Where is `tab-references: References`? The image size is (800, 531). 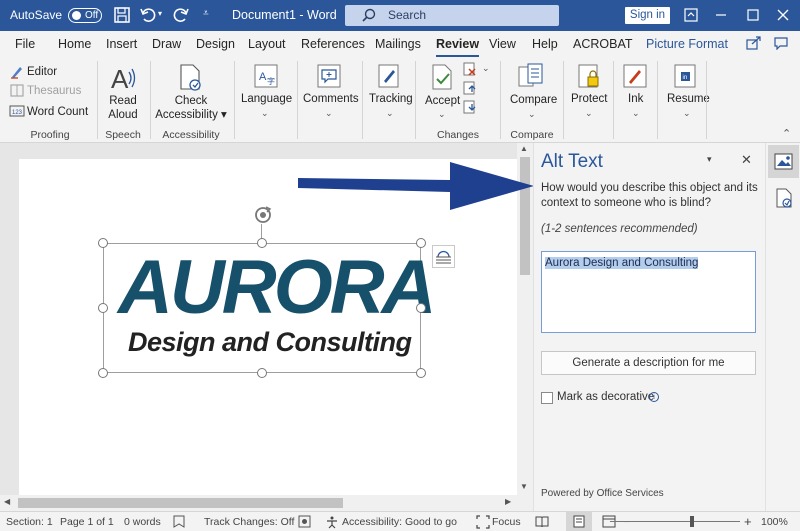 tab-references: References is located at coordinates (333, 44).